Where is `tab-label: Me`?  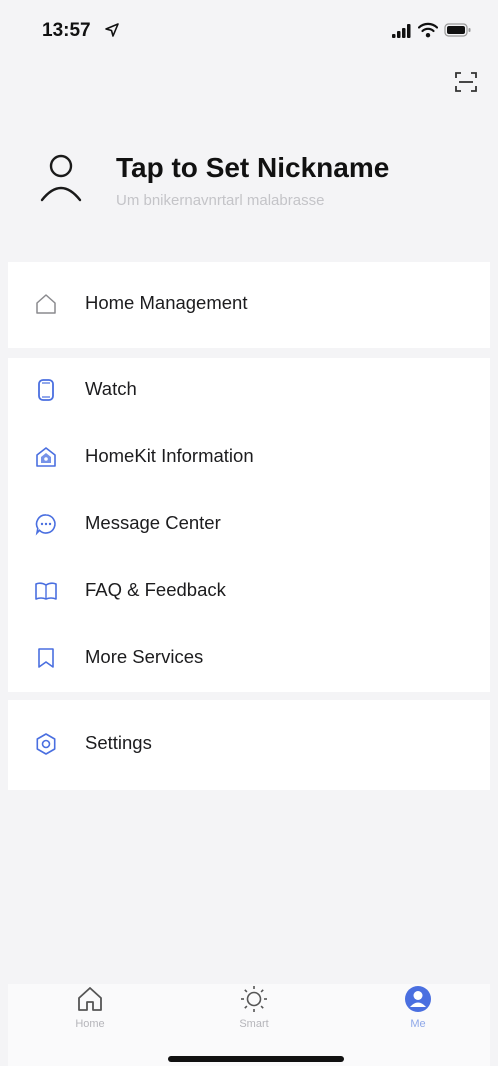
tab-label: Me is located at coordinates (418, 1024).